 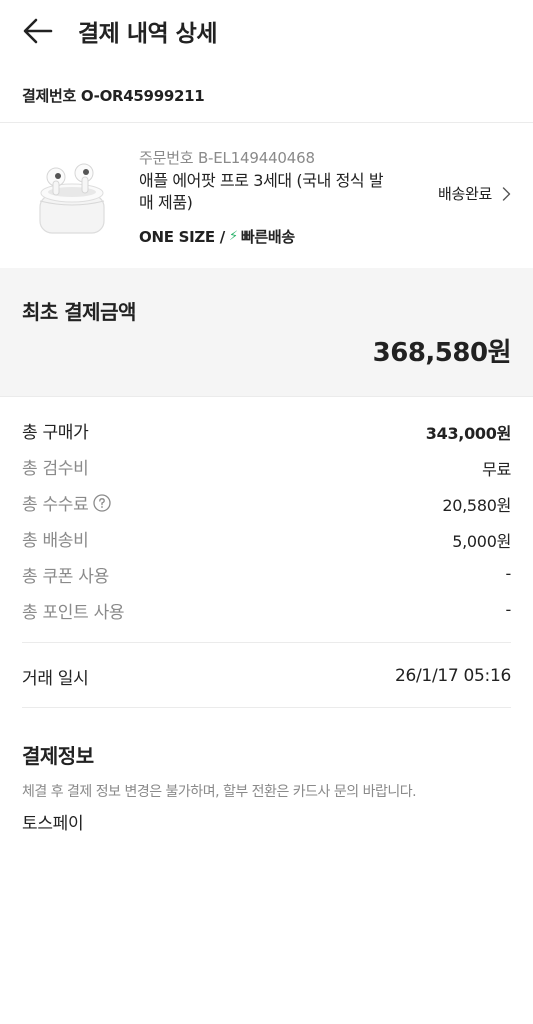 I want to click on price-row: 총 포인트 사용 -, so click(x=266, y=612).